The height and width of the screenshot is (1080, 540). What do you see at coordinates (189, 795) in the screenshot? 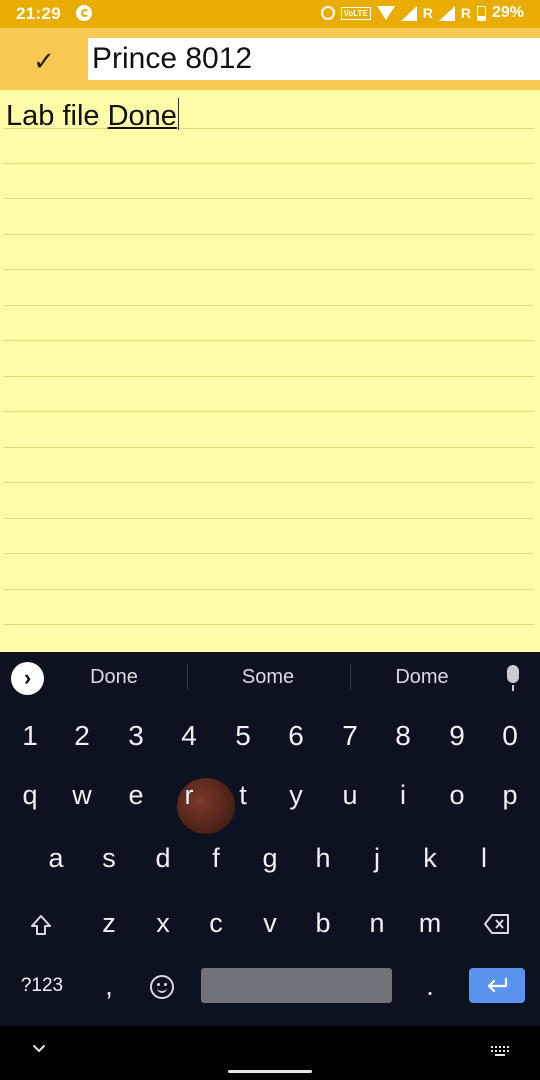
I see `key-r: r` at bounding box center [189, 795].